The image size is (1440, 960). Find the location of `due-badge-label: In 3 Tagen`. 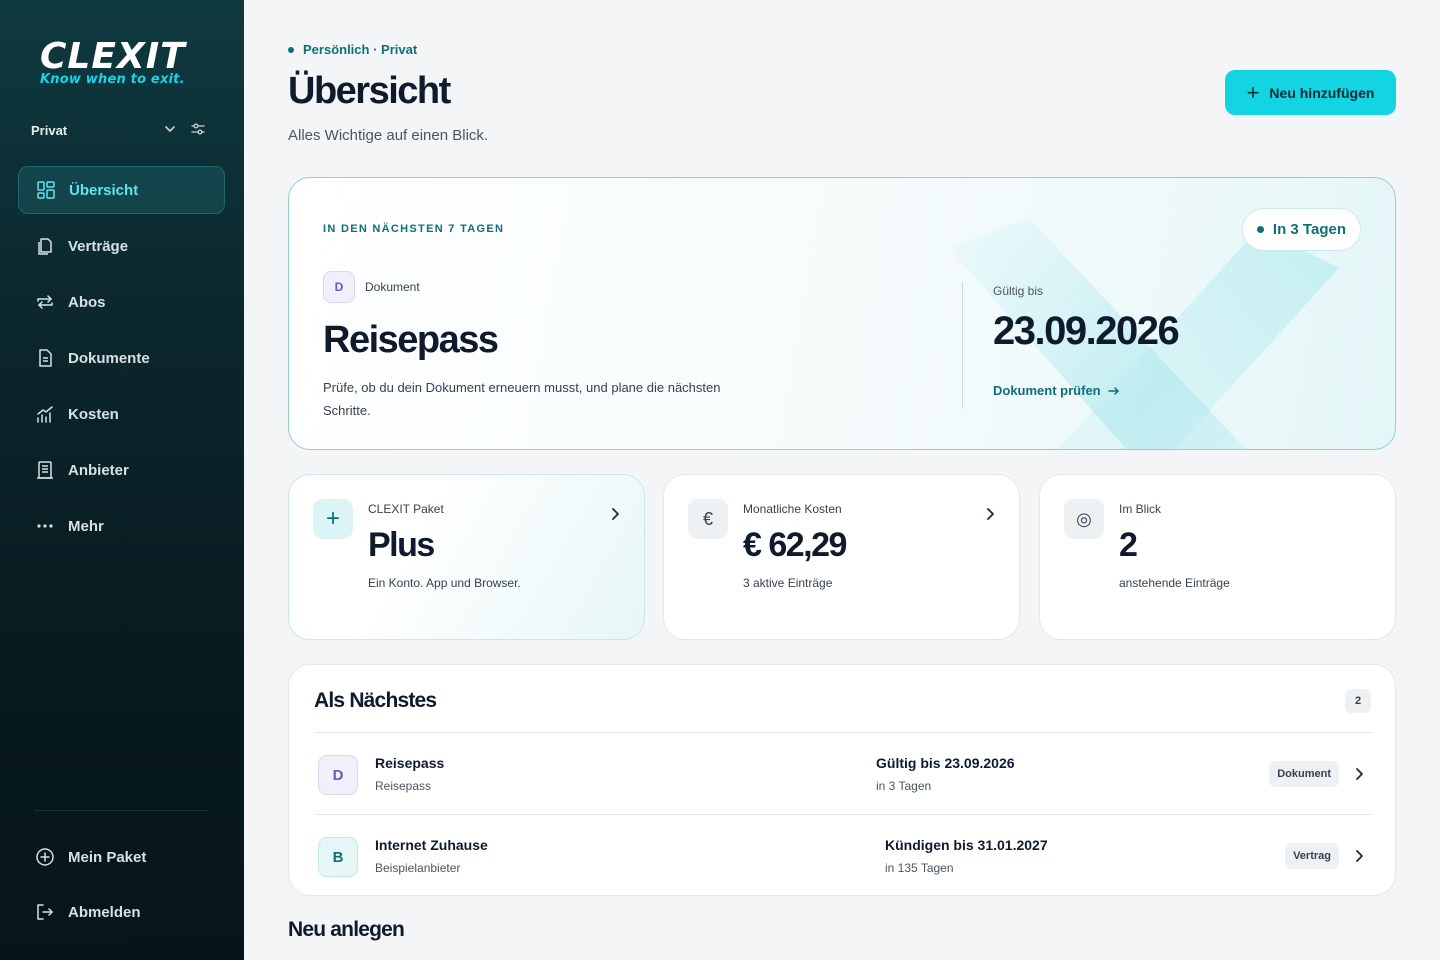

due-badge-label: In 3 Tagen is located at coordinates (1309, 229).